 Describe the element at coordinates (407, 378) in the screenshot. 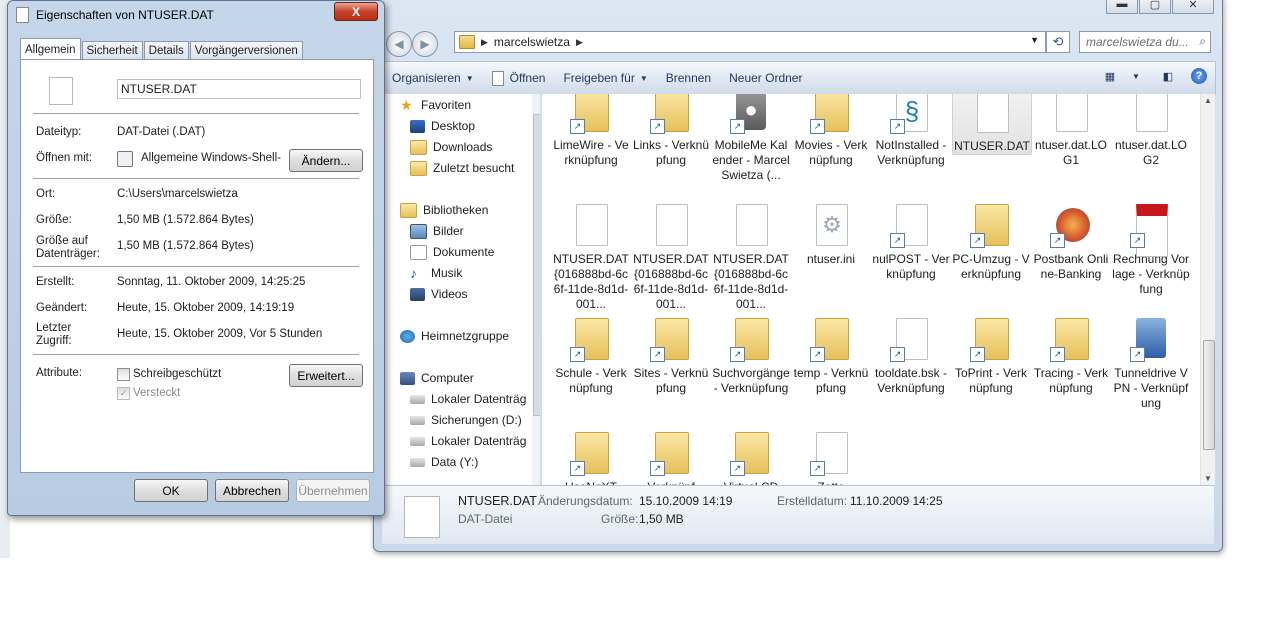

I see `computer-icon` at that location.